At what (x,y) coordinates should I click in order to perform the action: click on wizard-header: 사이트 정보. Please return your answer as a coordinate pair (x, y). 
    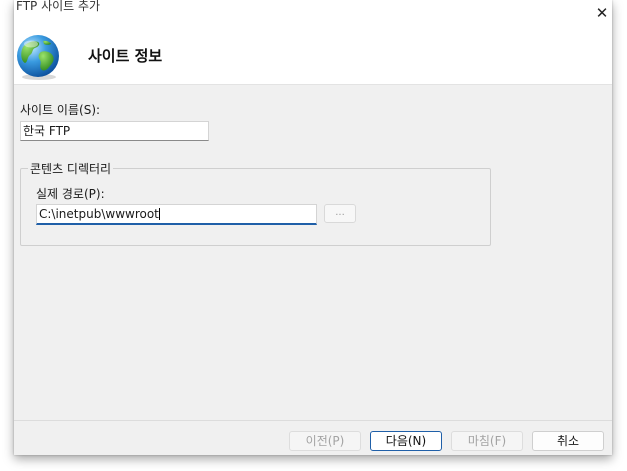
    Looking at the image, I should click on (313, 57).